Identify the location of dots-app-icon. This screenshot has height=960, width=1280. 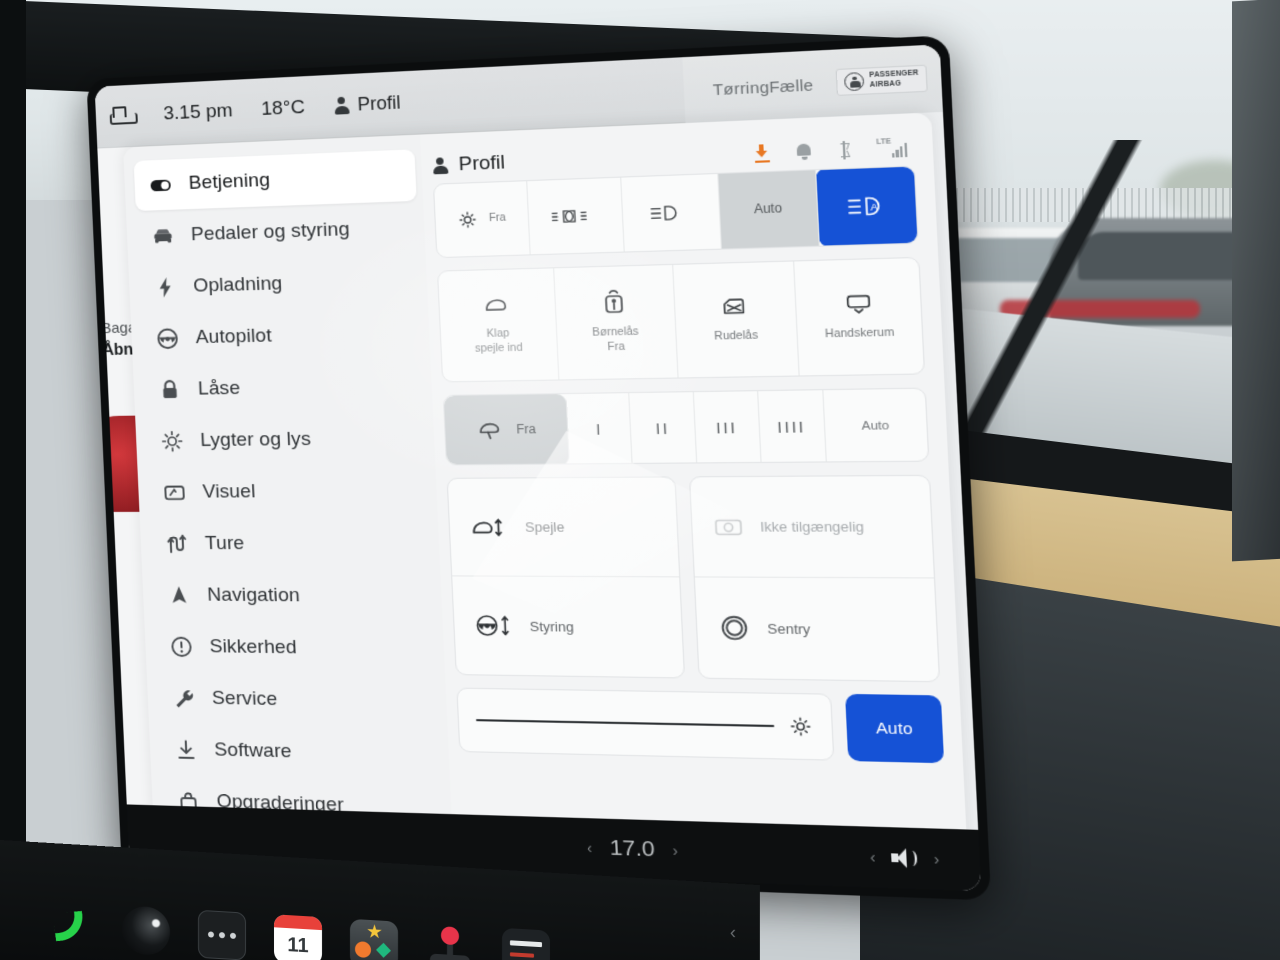
(222, 934).